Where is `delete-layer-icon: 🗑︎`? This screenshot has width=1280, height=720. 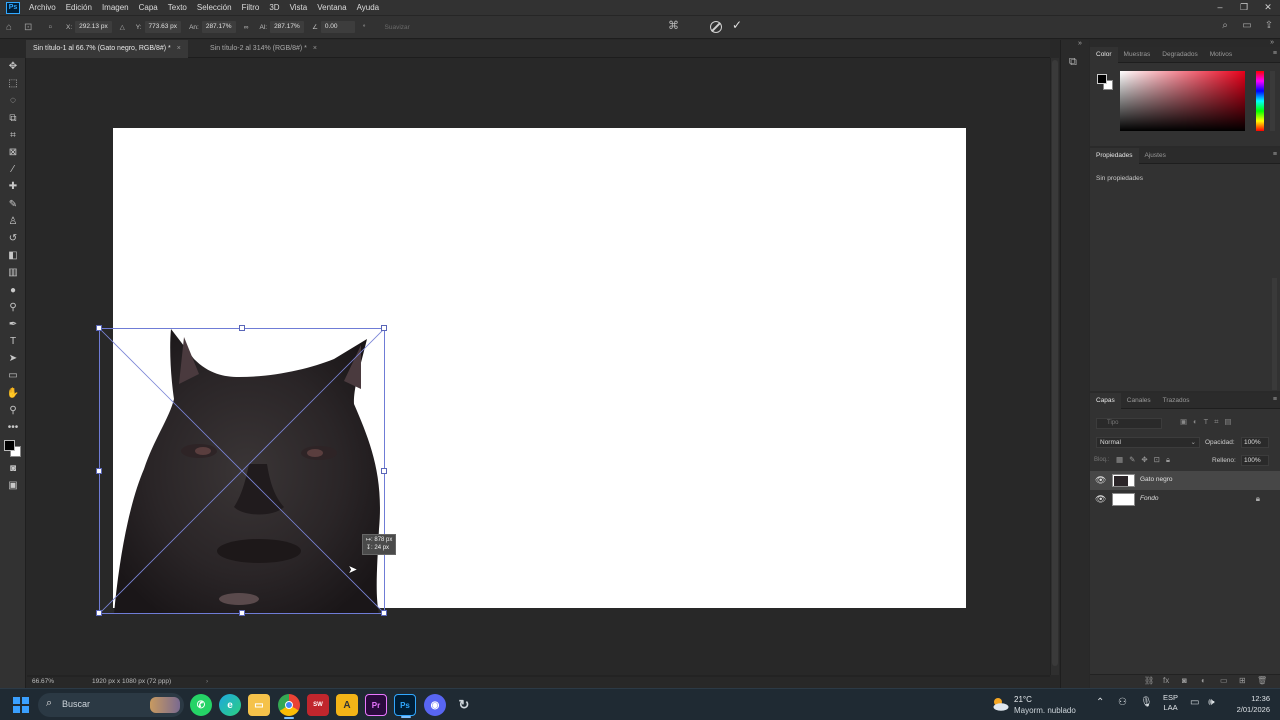 delete-layer-icon: 🗑︎ is located at coordinates (1262, 680).